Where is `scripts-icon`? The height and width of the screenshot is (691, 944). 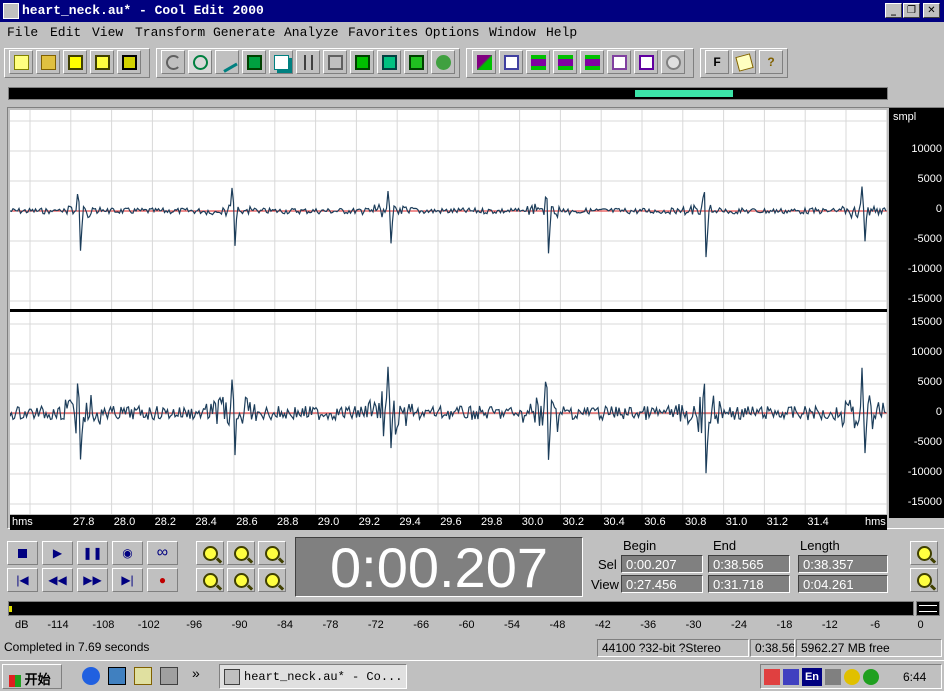 scripts-icon is located at coordinates (744, 62).